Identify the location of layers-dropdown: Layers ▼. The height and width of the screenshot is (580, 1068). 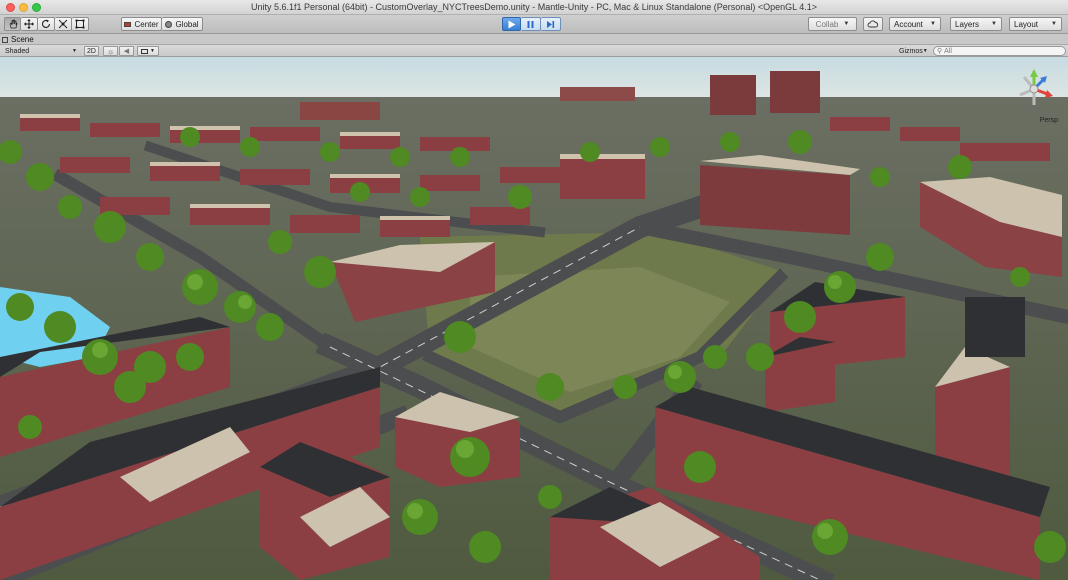
(976, 24).